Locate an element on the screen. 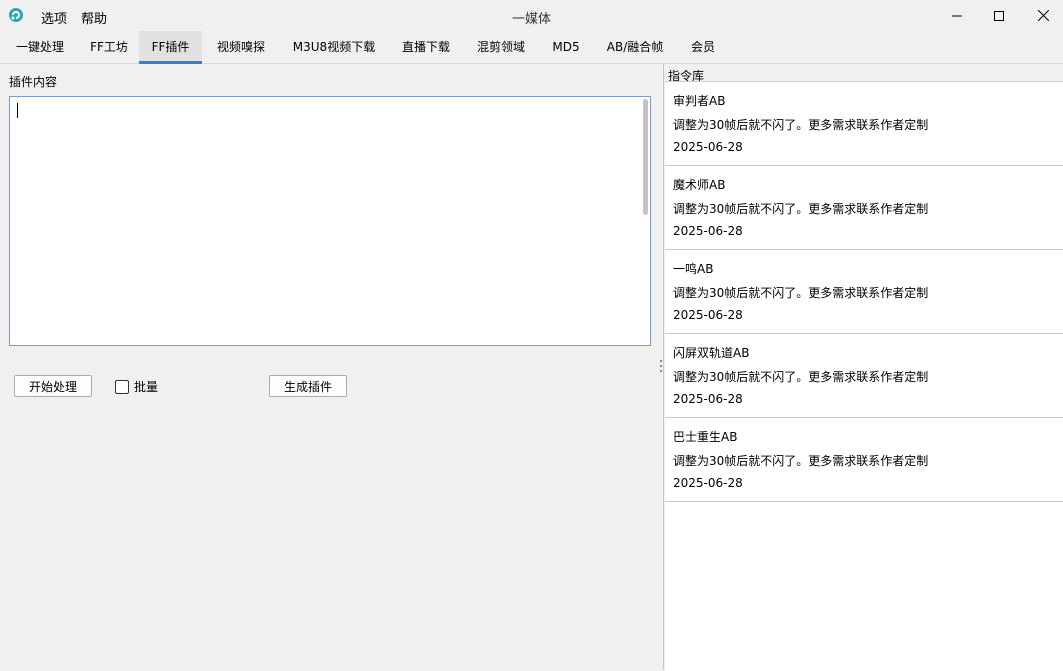 This screenshot has width=1063, height=671. menu-help: 帮助 is located at coordinates (94, 17).